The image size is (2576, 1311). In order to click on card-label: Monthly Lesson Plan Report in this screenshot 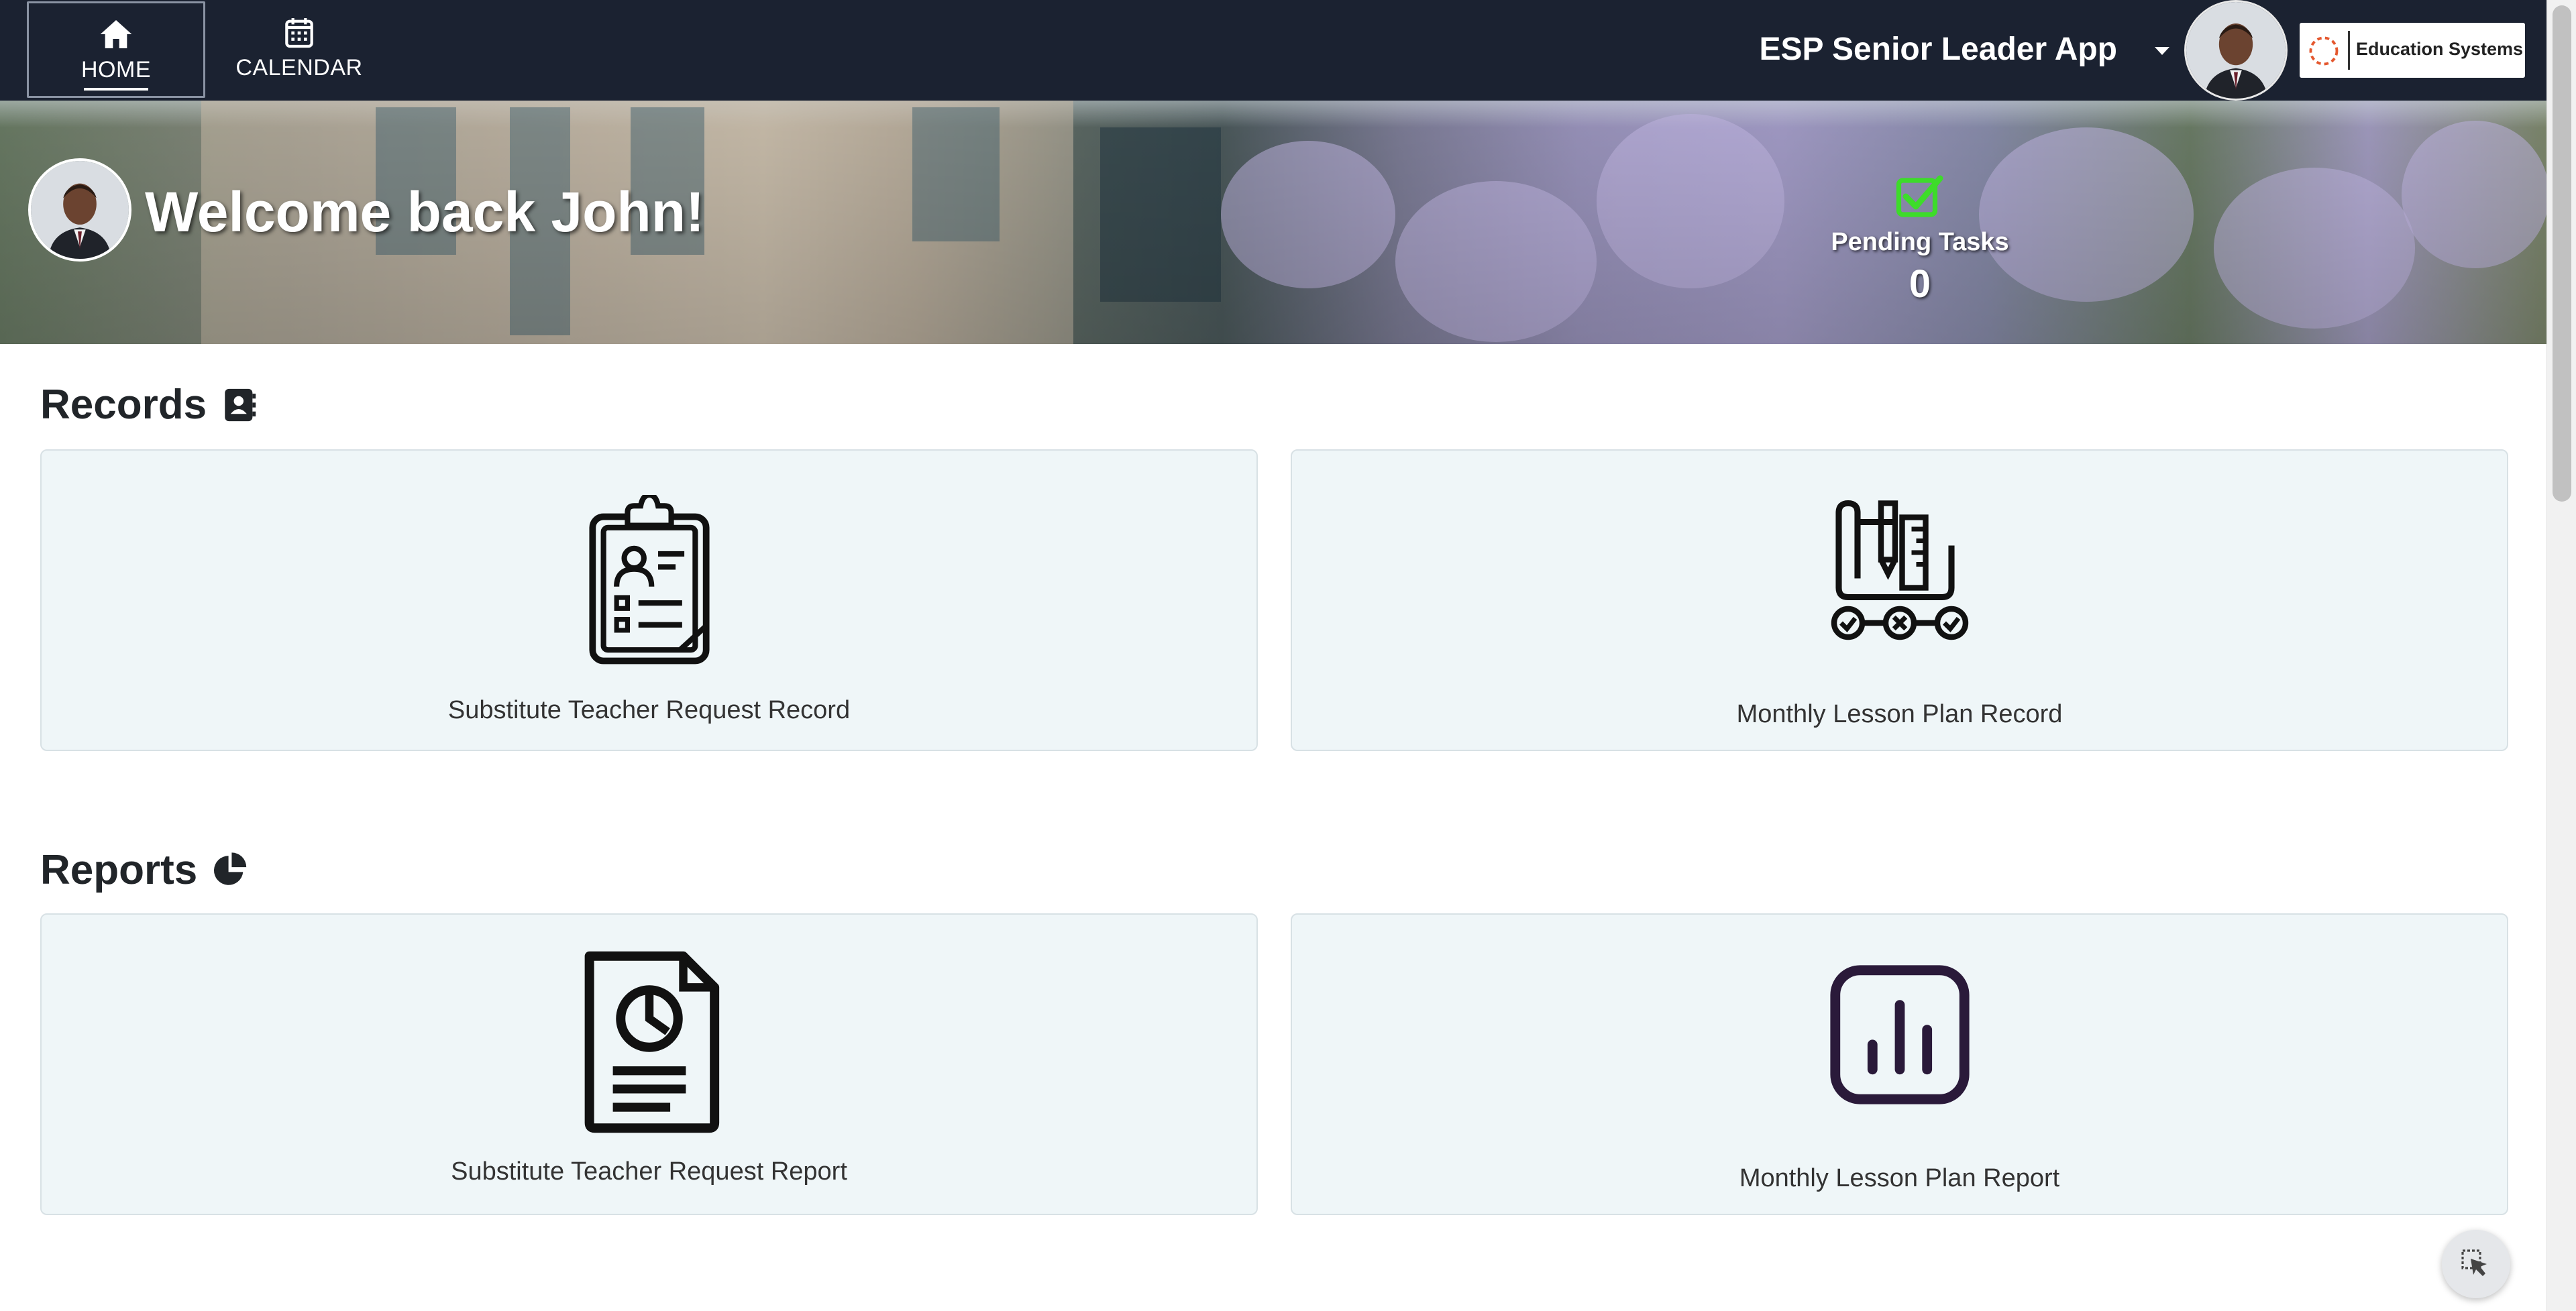, I will do `click(1899, 1178)`.